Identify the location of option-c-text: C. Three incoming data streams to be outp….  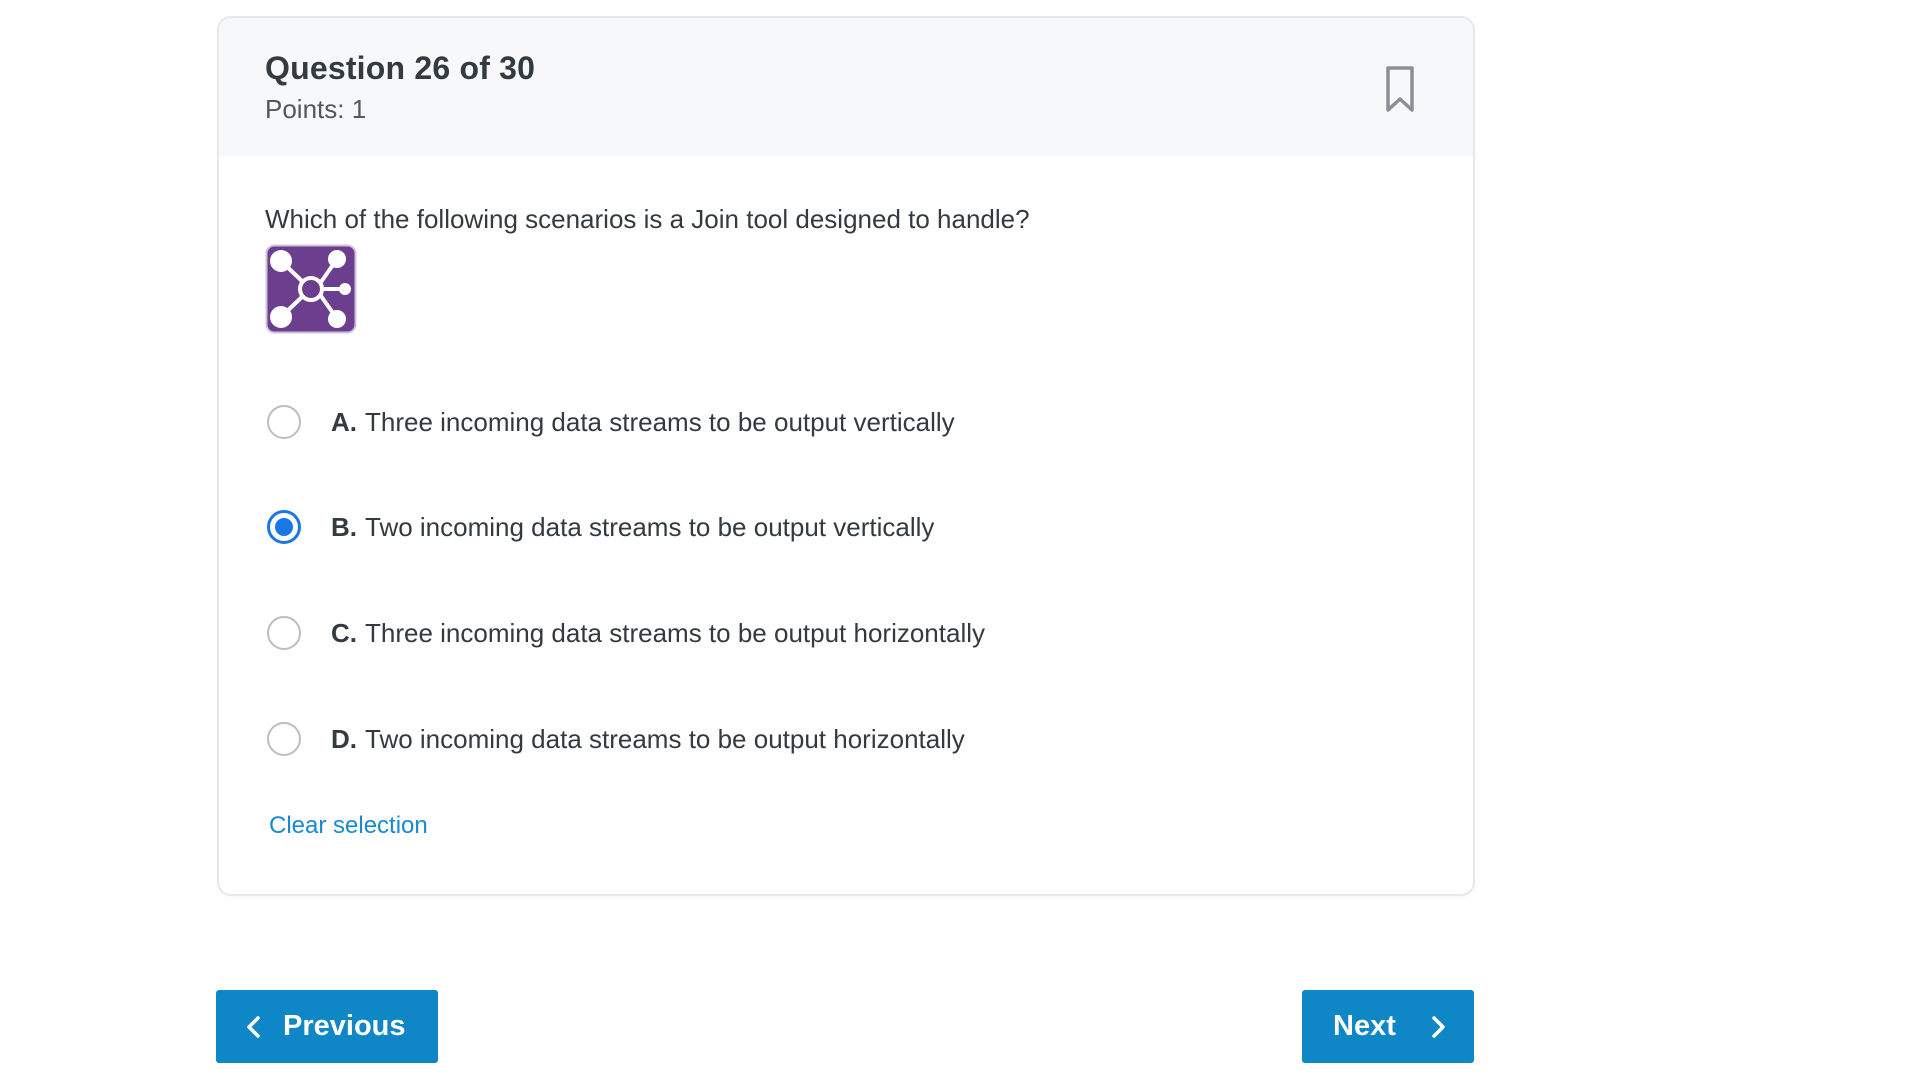
(658, 633).